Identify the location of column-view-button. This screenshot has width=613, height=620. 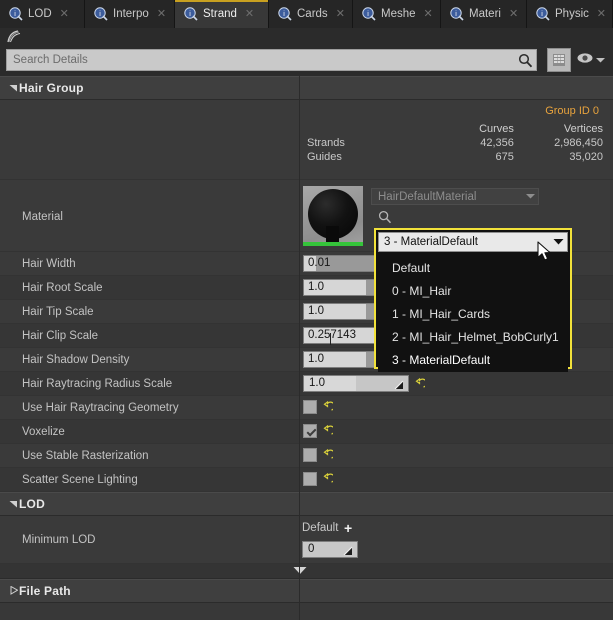
(559, 60).